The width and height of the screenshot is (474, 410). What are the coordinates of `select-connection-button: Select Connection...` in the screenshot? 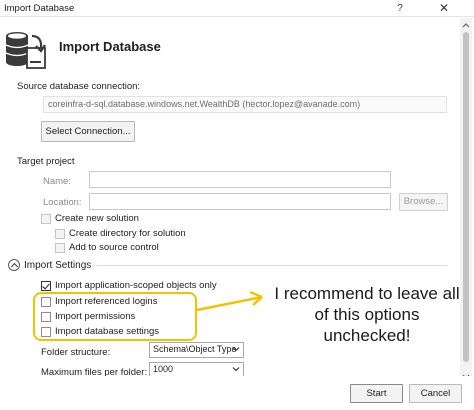 It's located at (88, 131).